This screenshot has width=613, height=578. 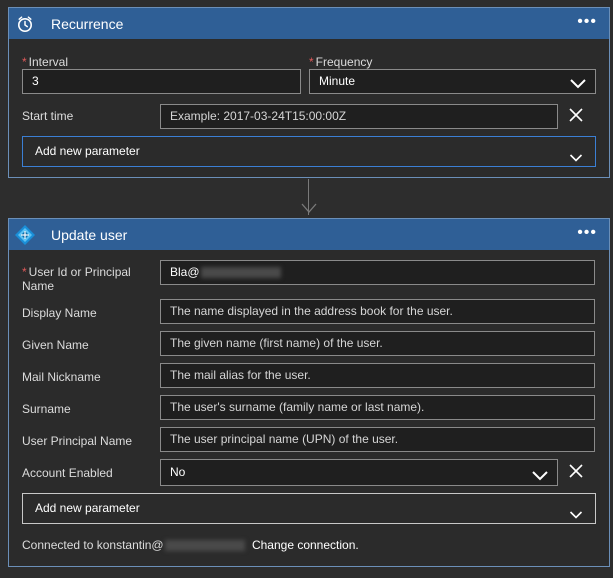 What do you see at coordinates (377, 375) in the screenshot?
I see `mail-nickname-input: The mail alias for the user.` at bounding box center [377, 375].